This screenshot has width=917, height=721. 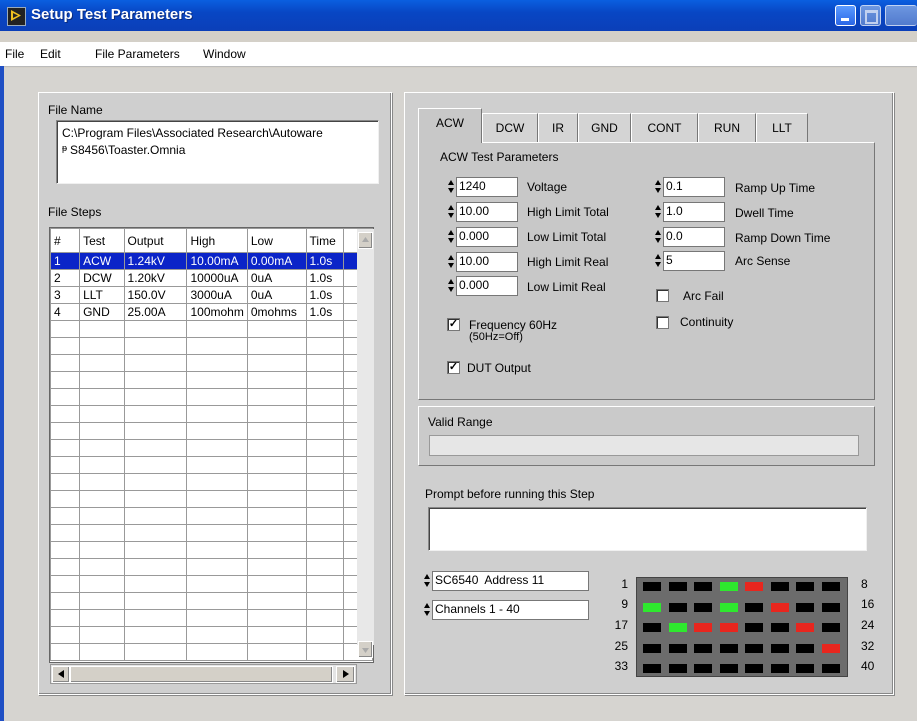 I want to click on menu-file-parameters: File Parameters, so click(x=137, y=54).